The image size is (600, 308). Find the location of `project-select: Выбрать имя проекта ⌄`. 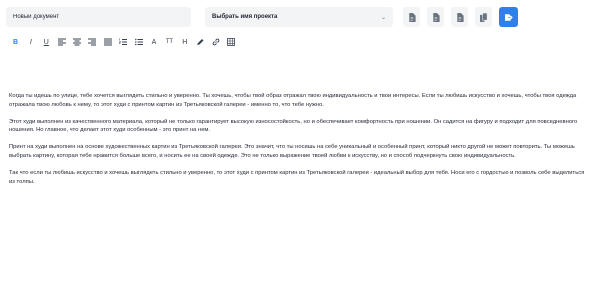

project-select: Выбрать имя проекта ⌄ is located at coordinates (299, 17).